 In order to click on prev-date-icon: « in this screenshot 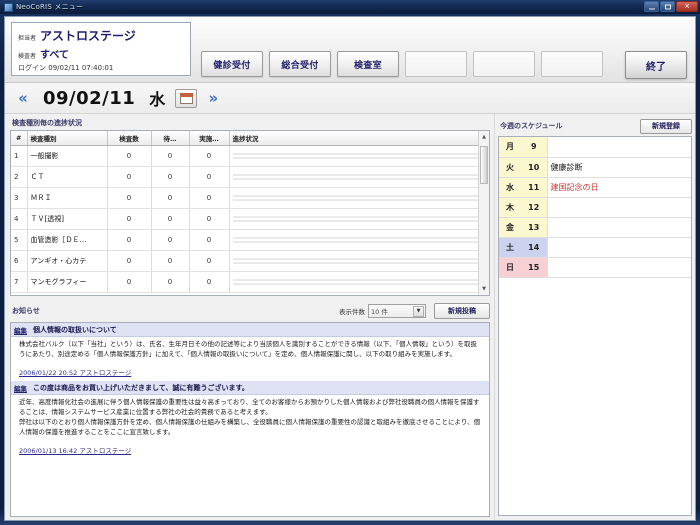, I will do `click(23, 98)`.